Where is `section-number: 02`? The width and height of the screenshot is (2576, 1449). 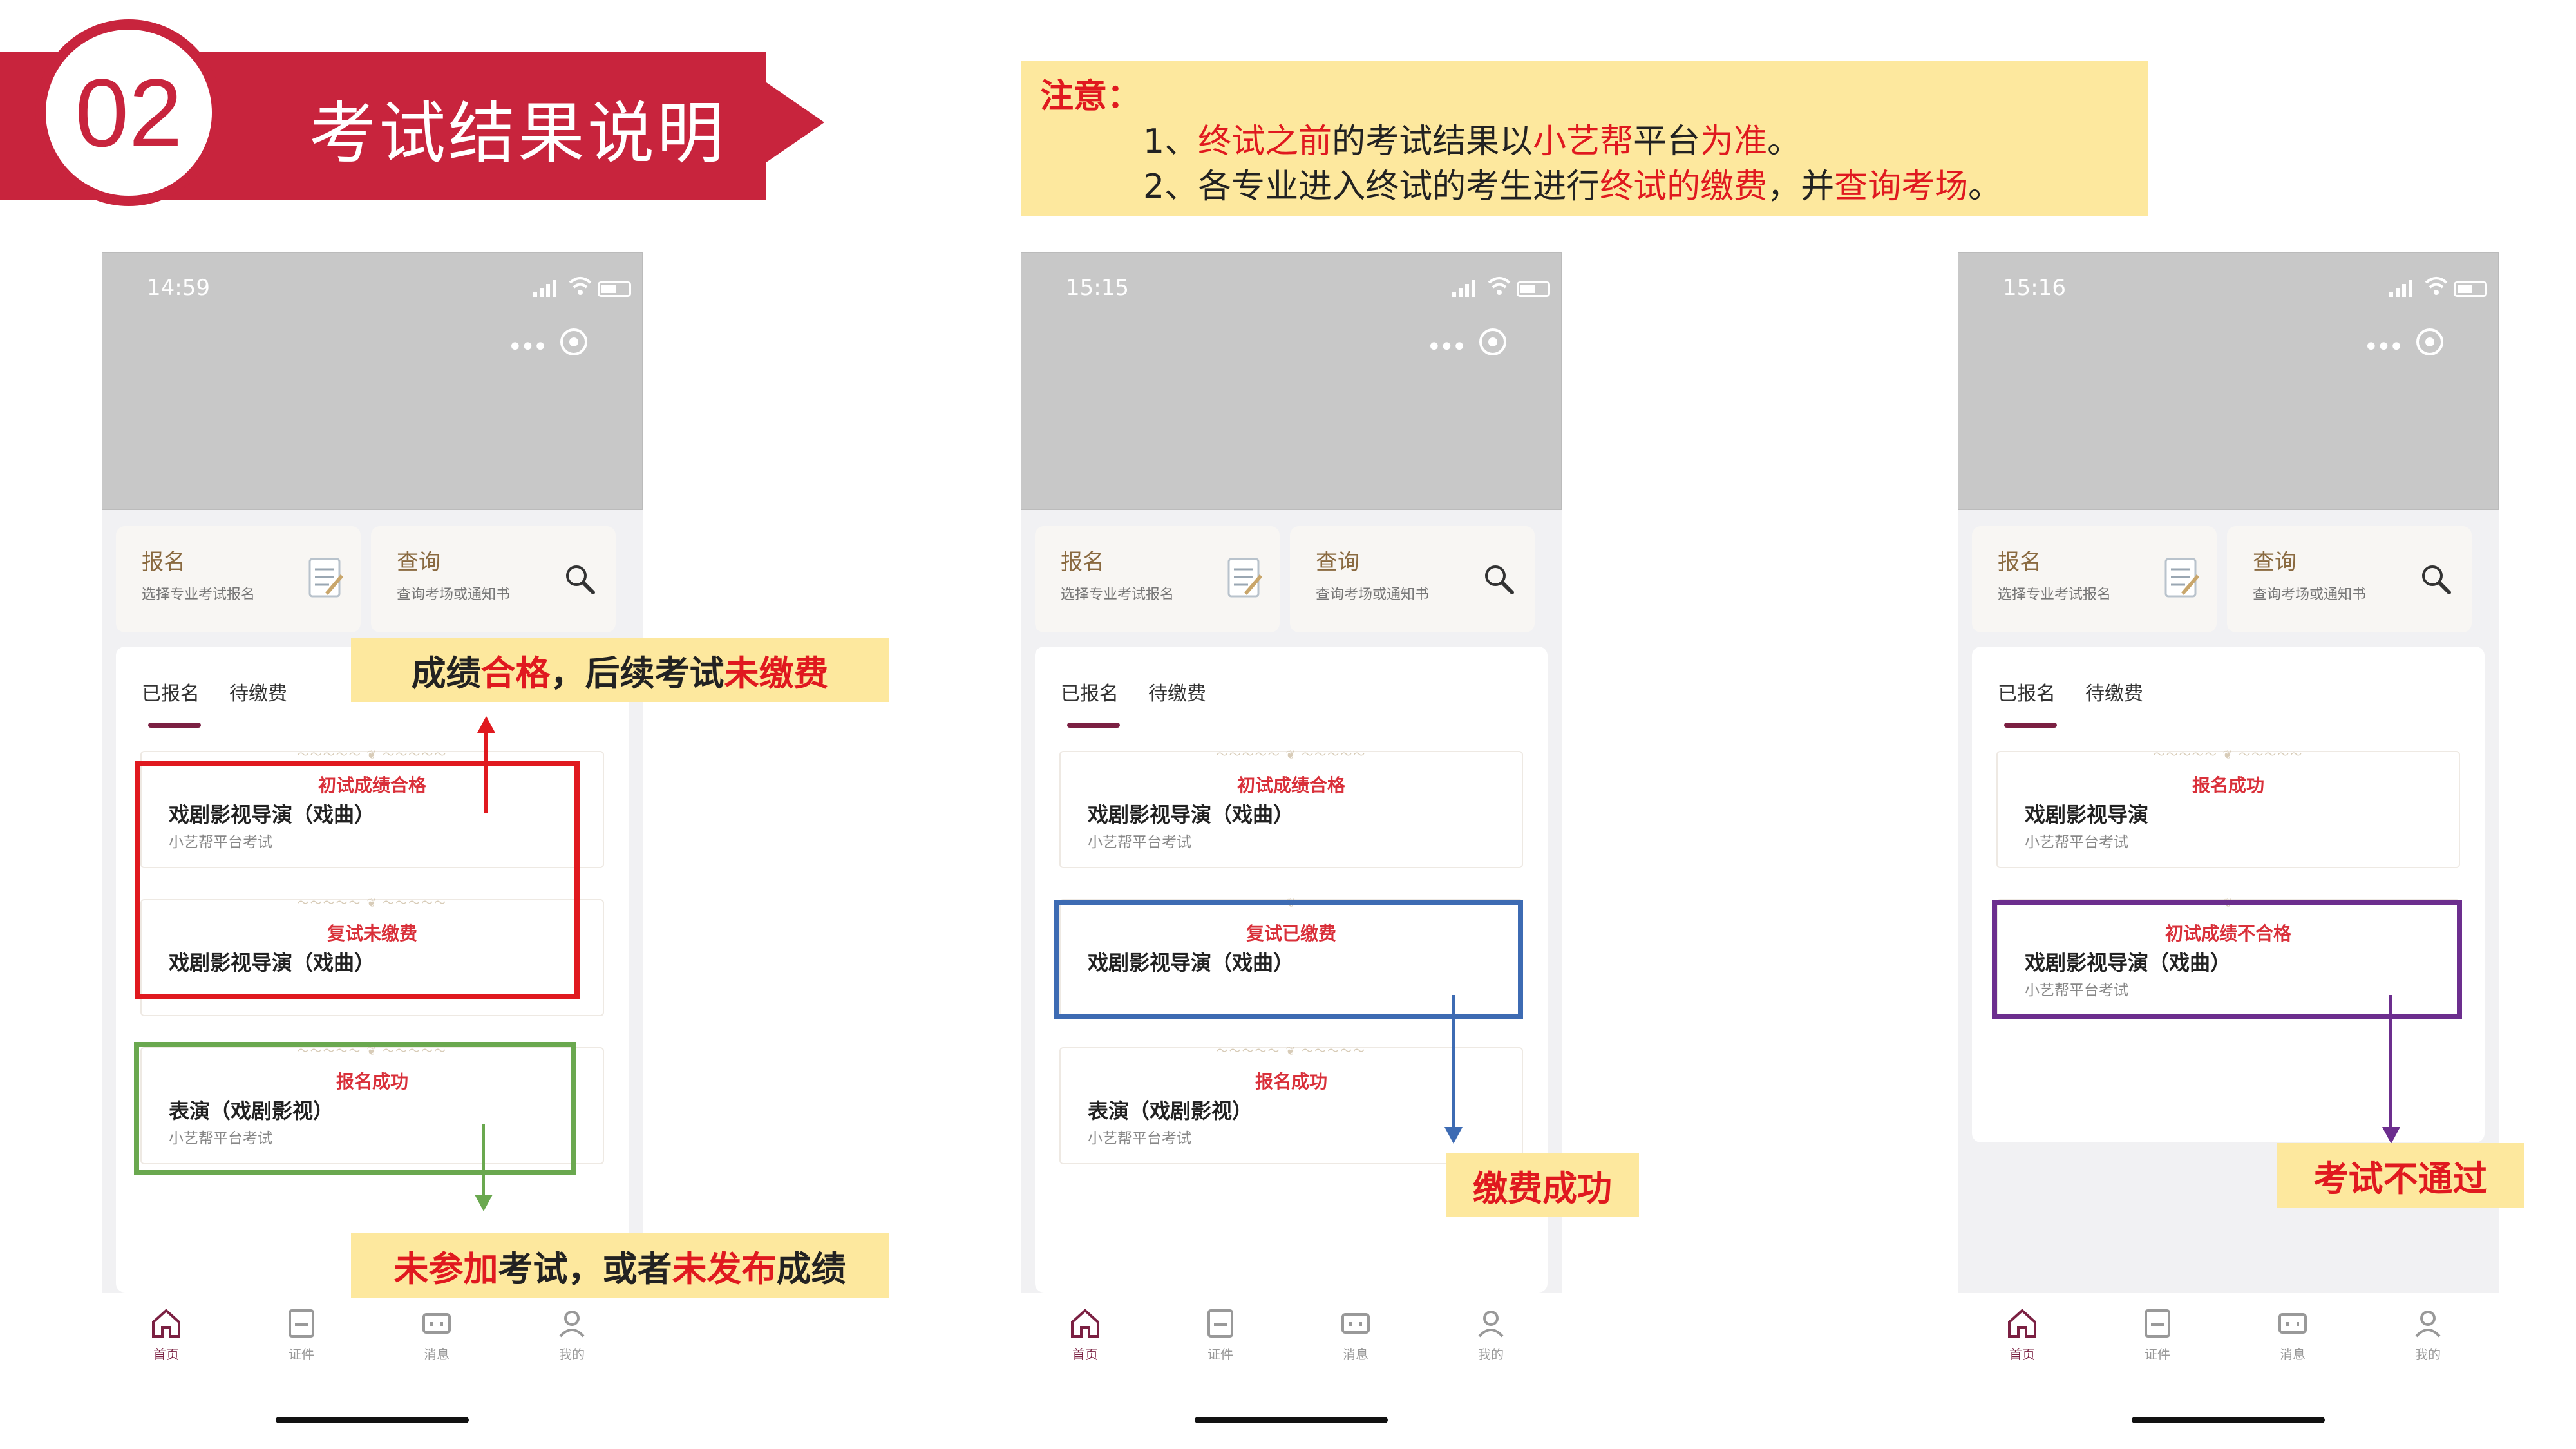
section-number: 02 is located at coordinates (129, 112).